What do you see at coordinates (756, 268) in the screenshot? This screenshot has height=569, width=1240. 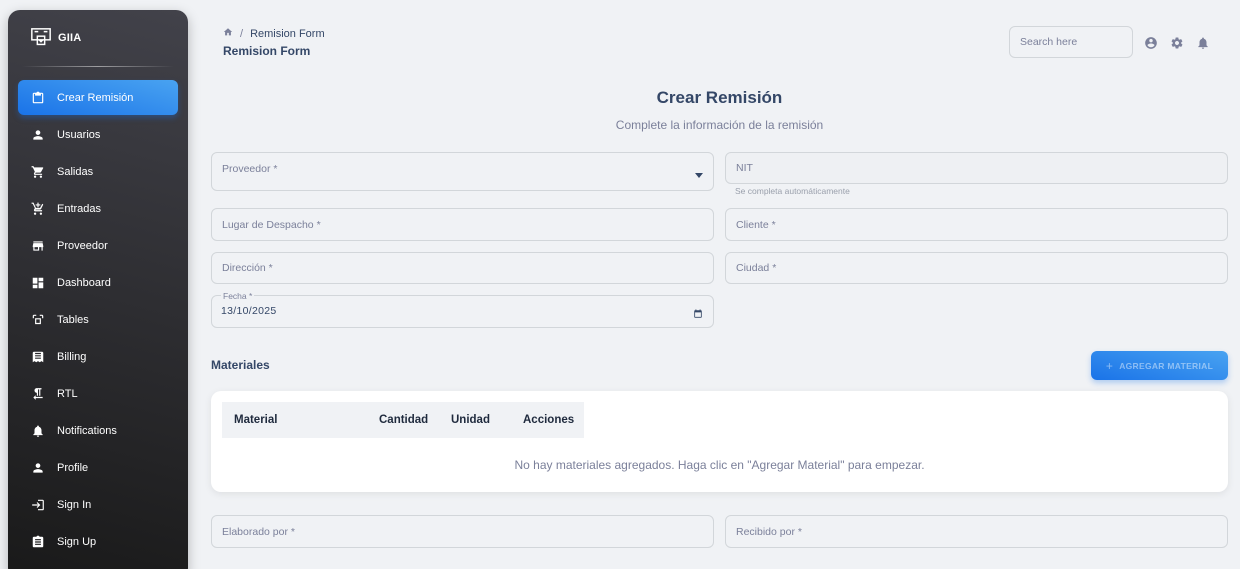 I see `ciudad-label: Ciudad *` at bounding box center [756, 268].